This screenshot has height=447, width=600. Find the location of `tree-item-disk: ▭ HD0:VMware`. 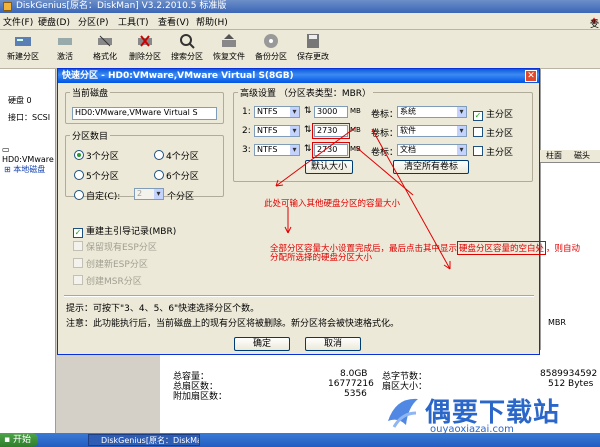

tree-item-disk: ▭ HD0:VMware is located at coordinates (27, 155).